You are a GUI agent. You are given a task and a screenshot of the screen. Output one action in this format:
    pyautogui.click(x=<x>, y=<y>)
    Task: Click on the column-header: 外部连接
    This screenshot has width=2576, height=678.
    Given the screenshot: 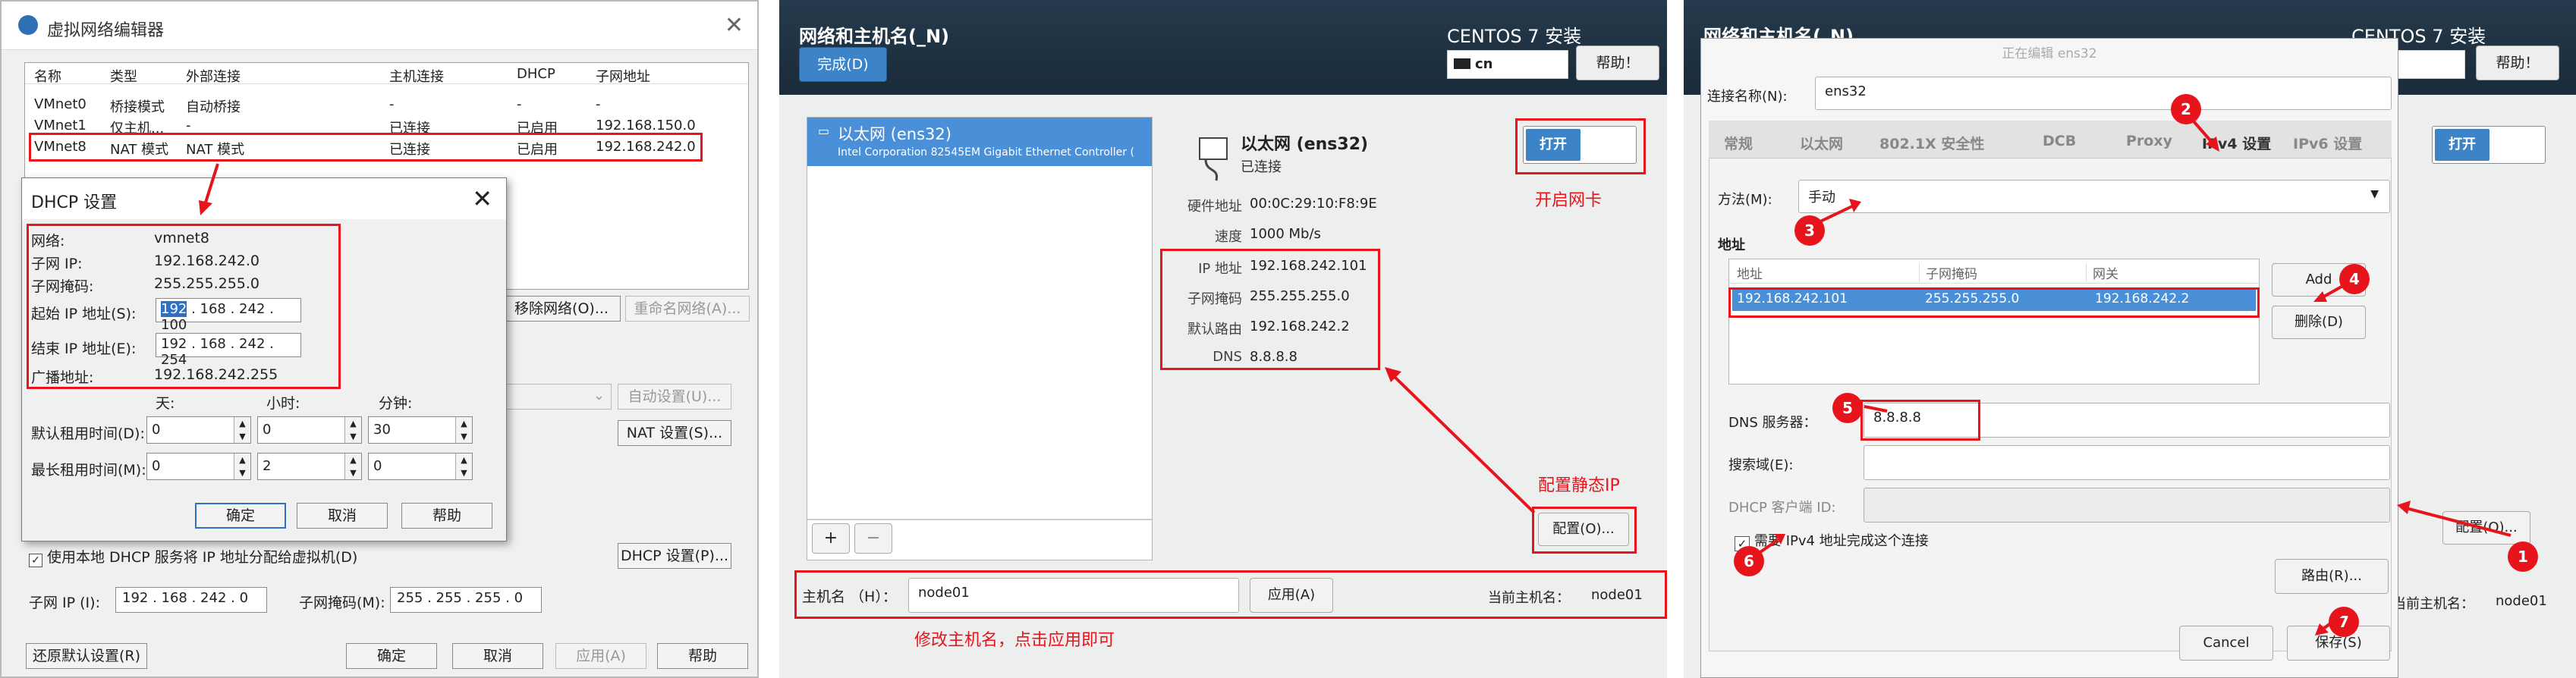 What is the action you would take?
    pyautogui.click(x=292, y=76)
    